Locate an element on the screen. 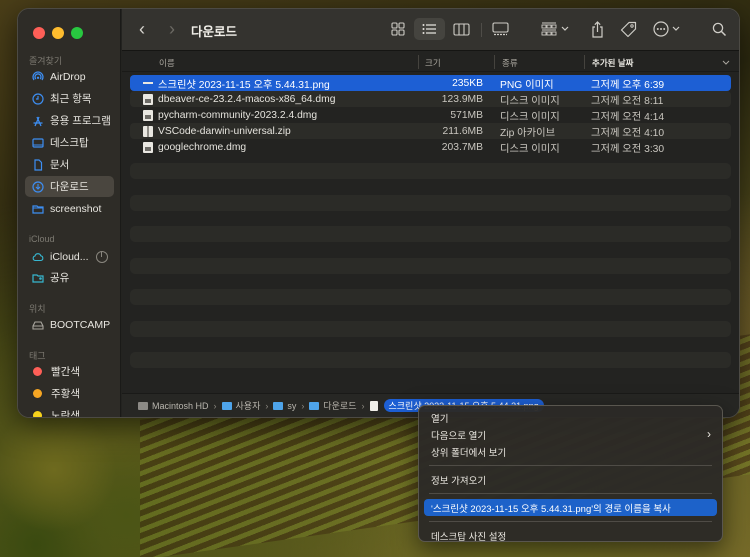 Image resolution: width=750 pixels, height=557 pixels. sidebar-item-shared: 공유 is located at coordinates (69, 277).